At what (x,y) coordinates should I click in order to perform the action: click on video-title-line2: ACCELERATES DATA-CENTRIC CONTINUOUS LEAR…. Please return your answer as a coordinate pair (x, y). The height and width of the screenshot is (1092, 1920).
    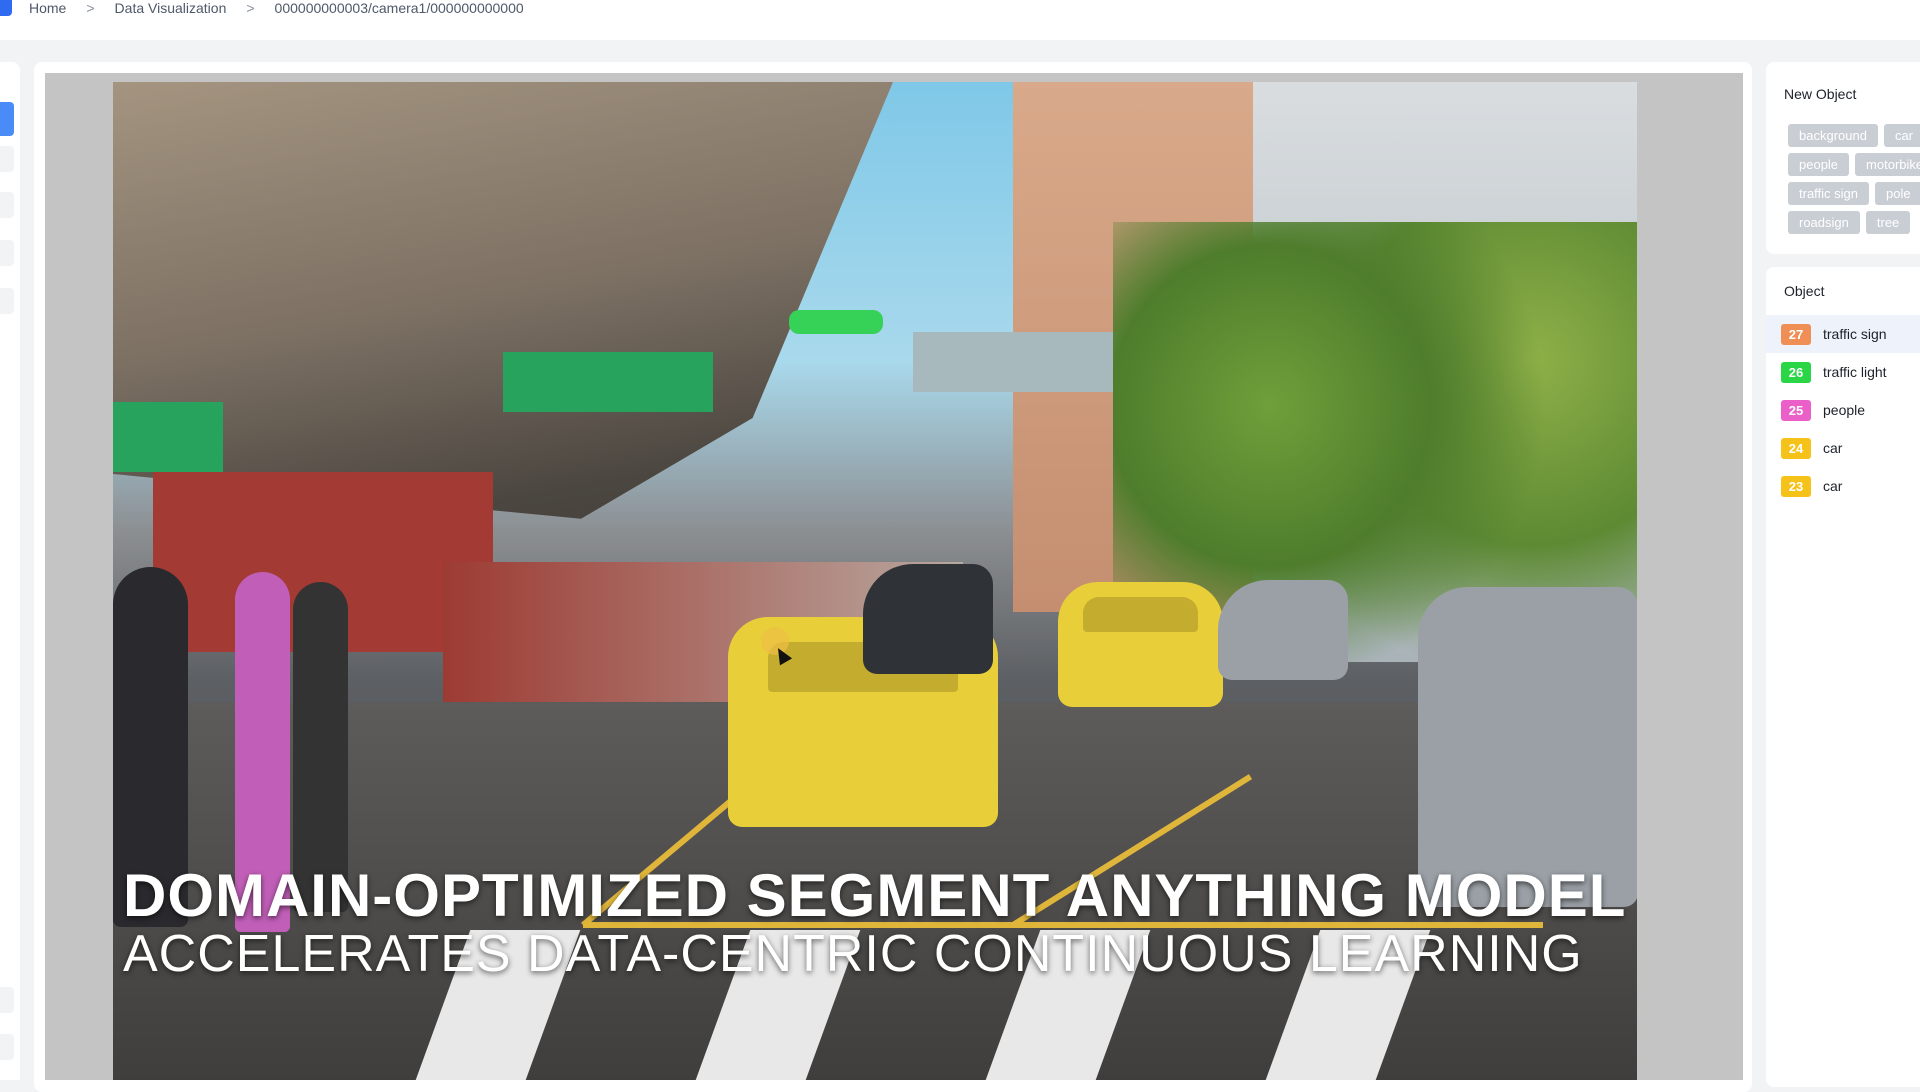
    Looking at the image, I should click on (853, 954).